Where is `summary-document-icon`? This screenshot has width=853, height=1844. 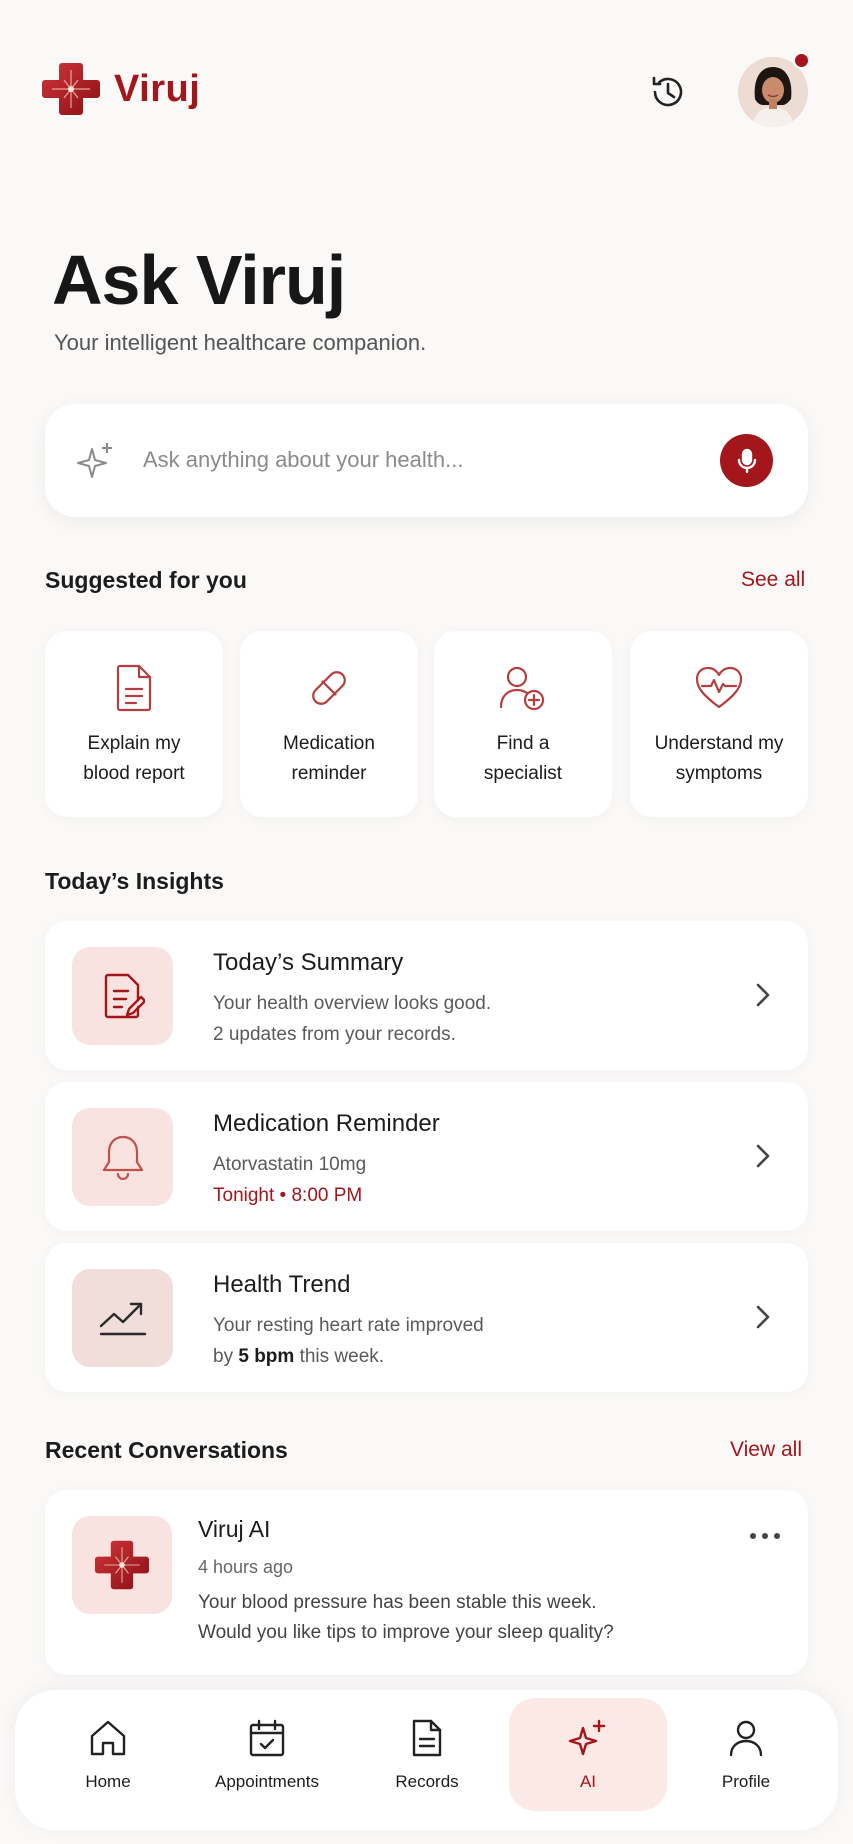
summary-document-icon is located at coordinates (124, 996).